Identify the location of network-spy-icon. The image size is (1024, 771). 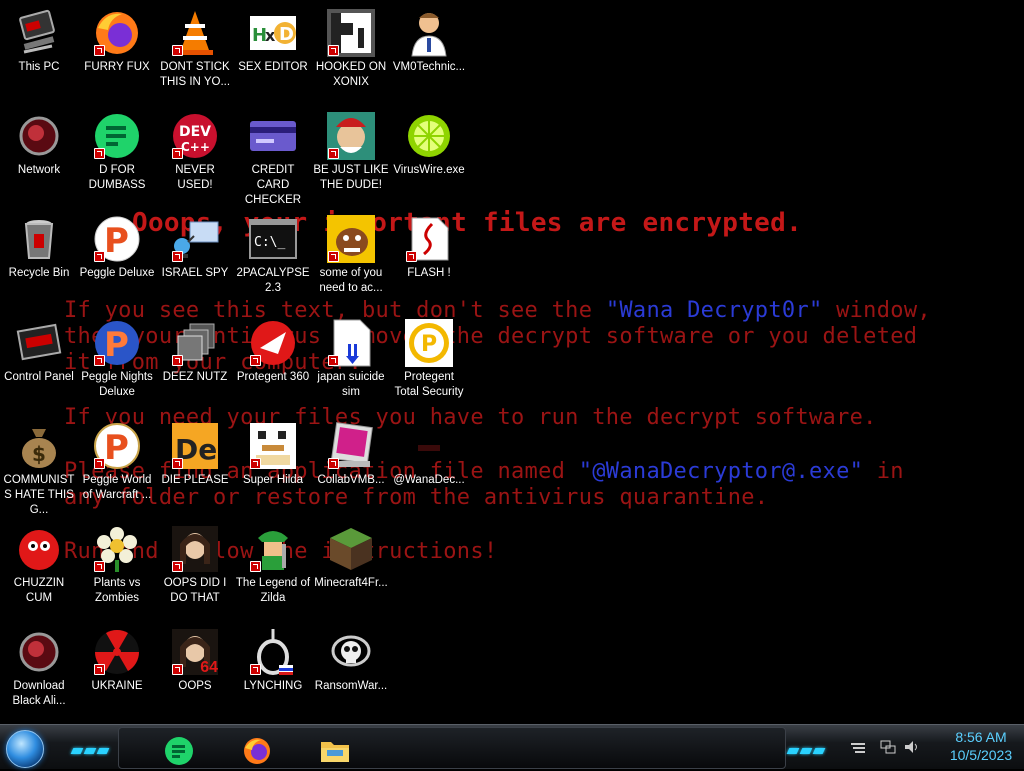
(195, 239).